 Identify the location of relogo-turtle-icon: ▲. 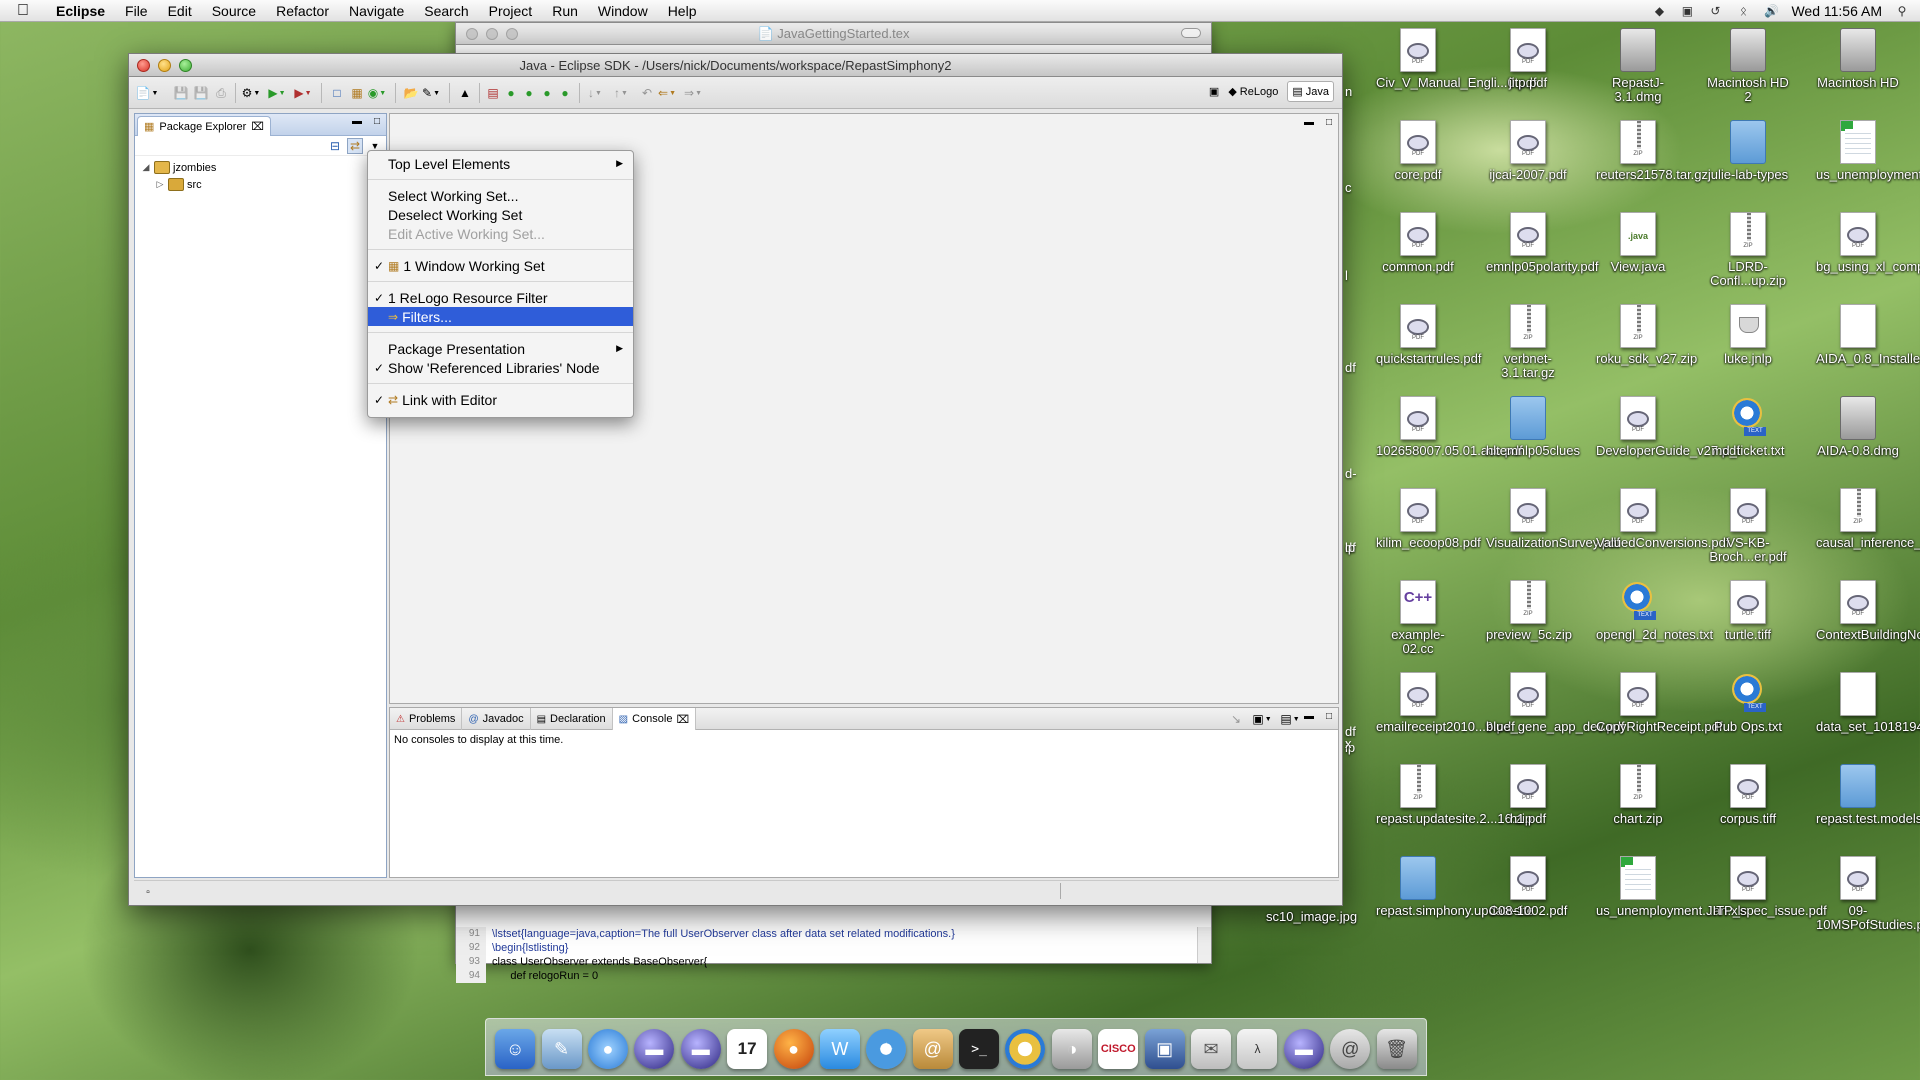
(465, 93).